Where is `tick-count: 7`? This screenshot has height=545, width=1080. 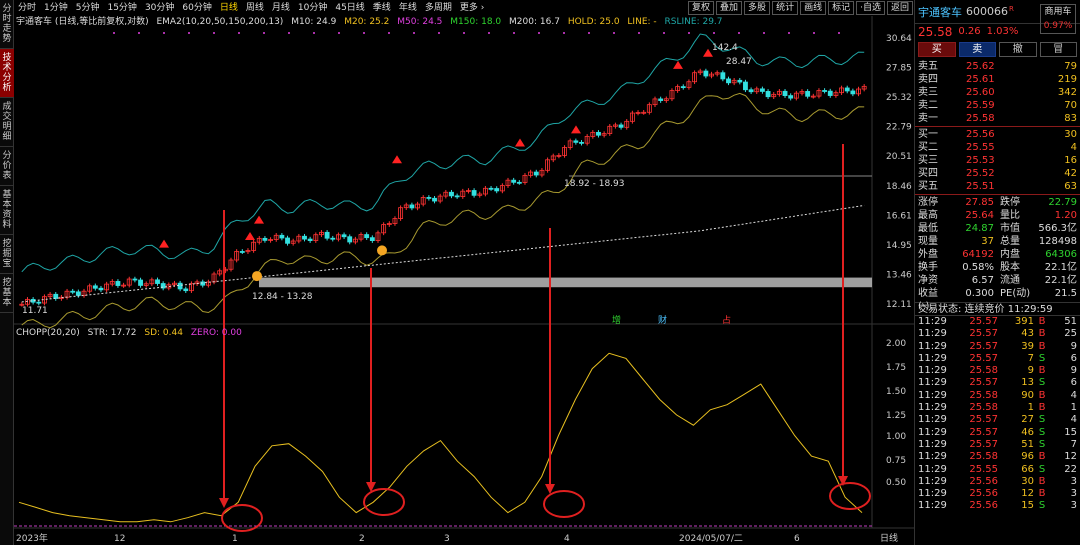 tick-count: 7 is located at coordinates (1073, 444).